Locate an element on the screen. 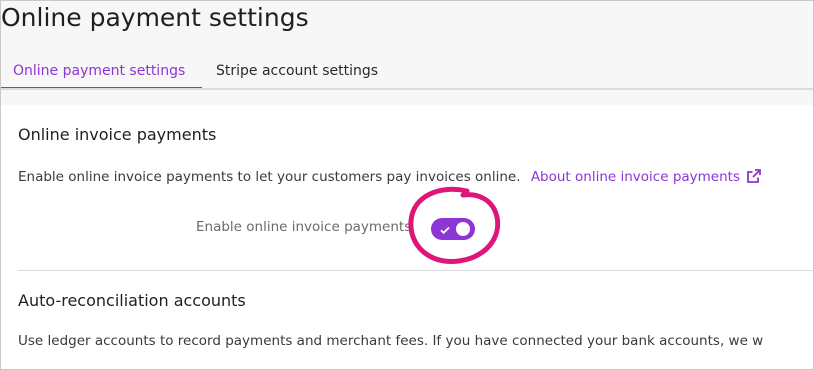 This screenshot has height=370, width=814. about-online-invoice-payments-link: About online invoice payments is located at coordinates (646, 177).